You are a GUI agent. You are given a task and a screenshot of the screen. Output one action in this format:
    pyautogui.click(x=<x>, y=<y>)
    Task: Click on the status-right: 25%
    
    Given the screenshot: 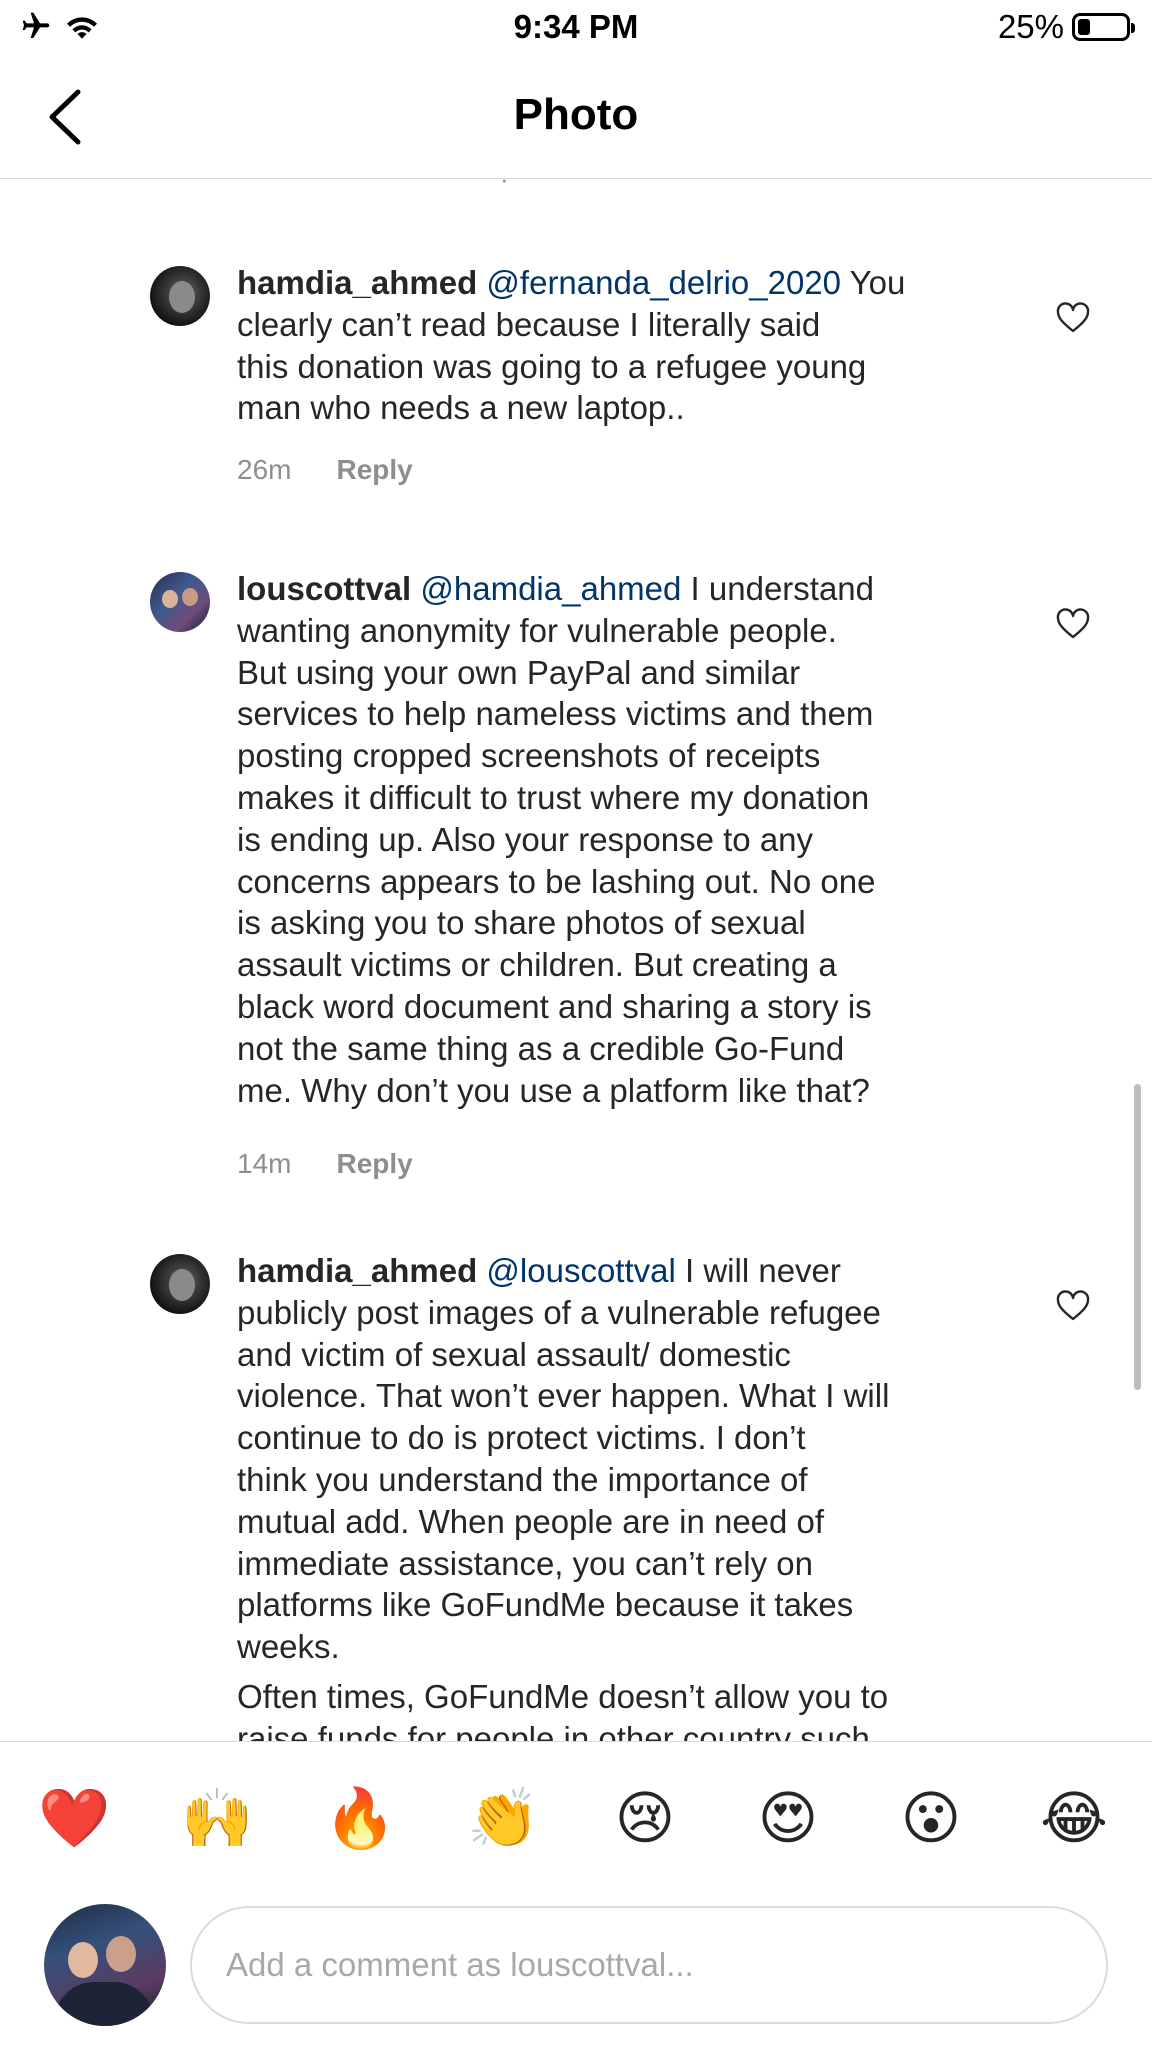 What is the action you would take?
    pyautogui.click(x=1066, y=27)
    